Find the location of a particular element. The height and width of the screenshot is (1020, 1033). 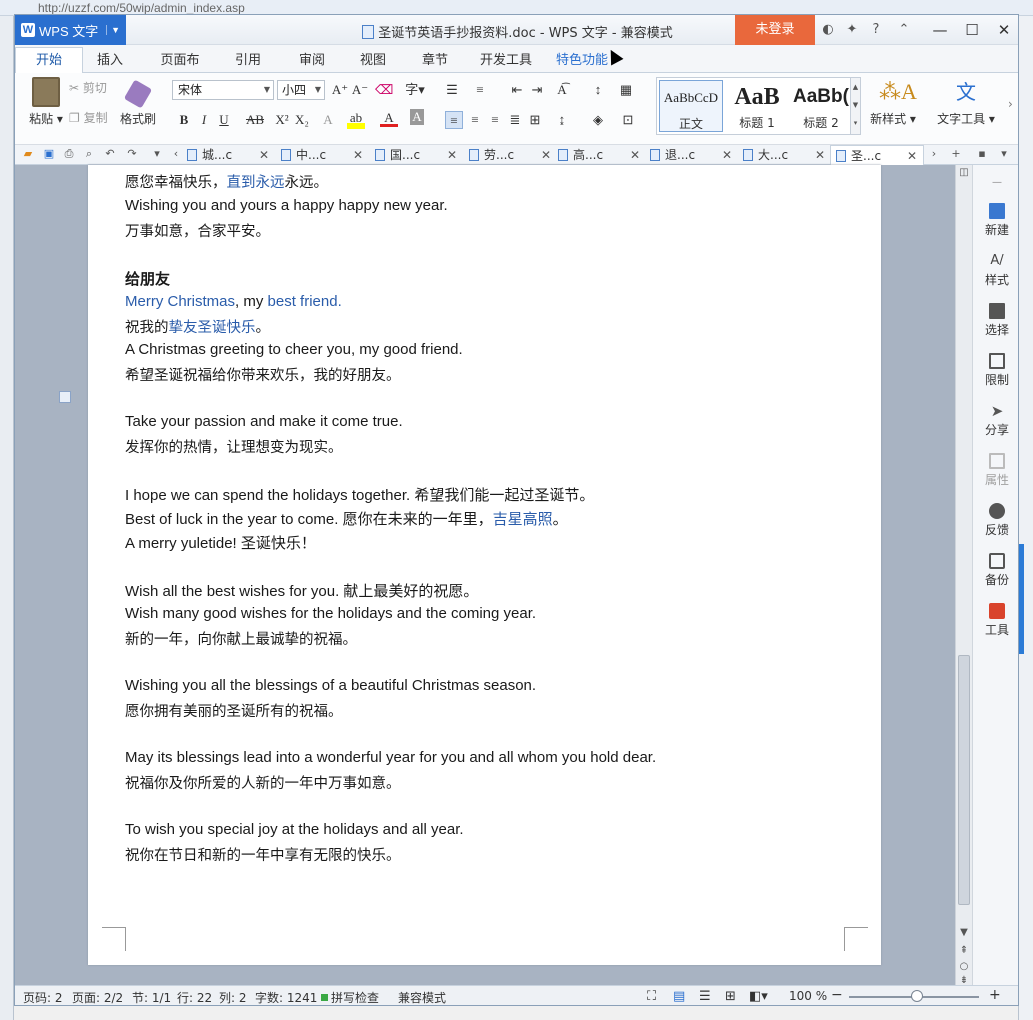

zoom-in-icon: + is located at coordinates (995, 995).